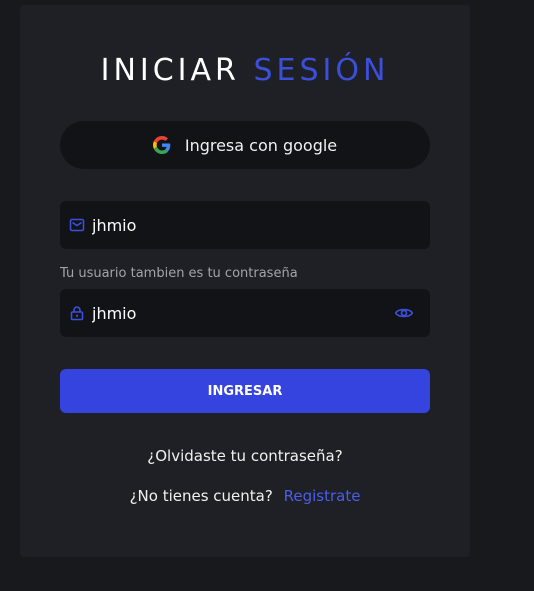  What do you see at coordinates (321, 70) in the screenshot?
I see `title-accent: SESIÓN` at bounding box center [321, 70].